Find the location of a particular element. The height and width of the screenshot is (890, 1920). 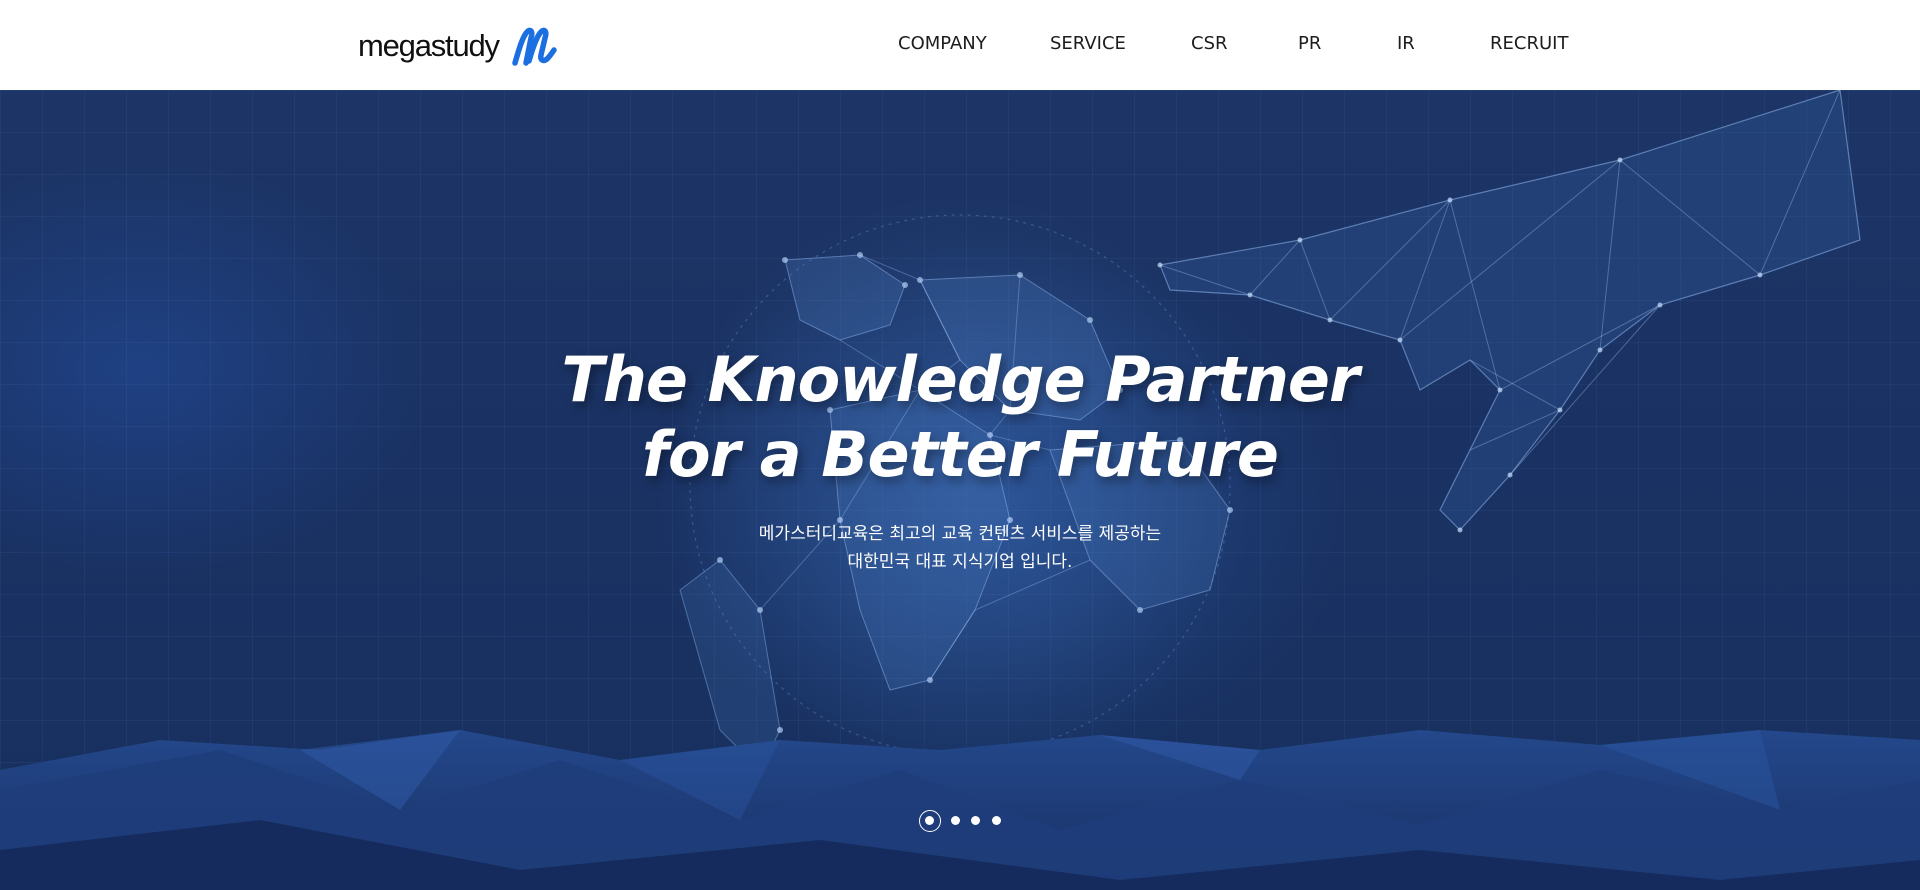

nav-item-pr: PR is located at coordinates (1309, 43).